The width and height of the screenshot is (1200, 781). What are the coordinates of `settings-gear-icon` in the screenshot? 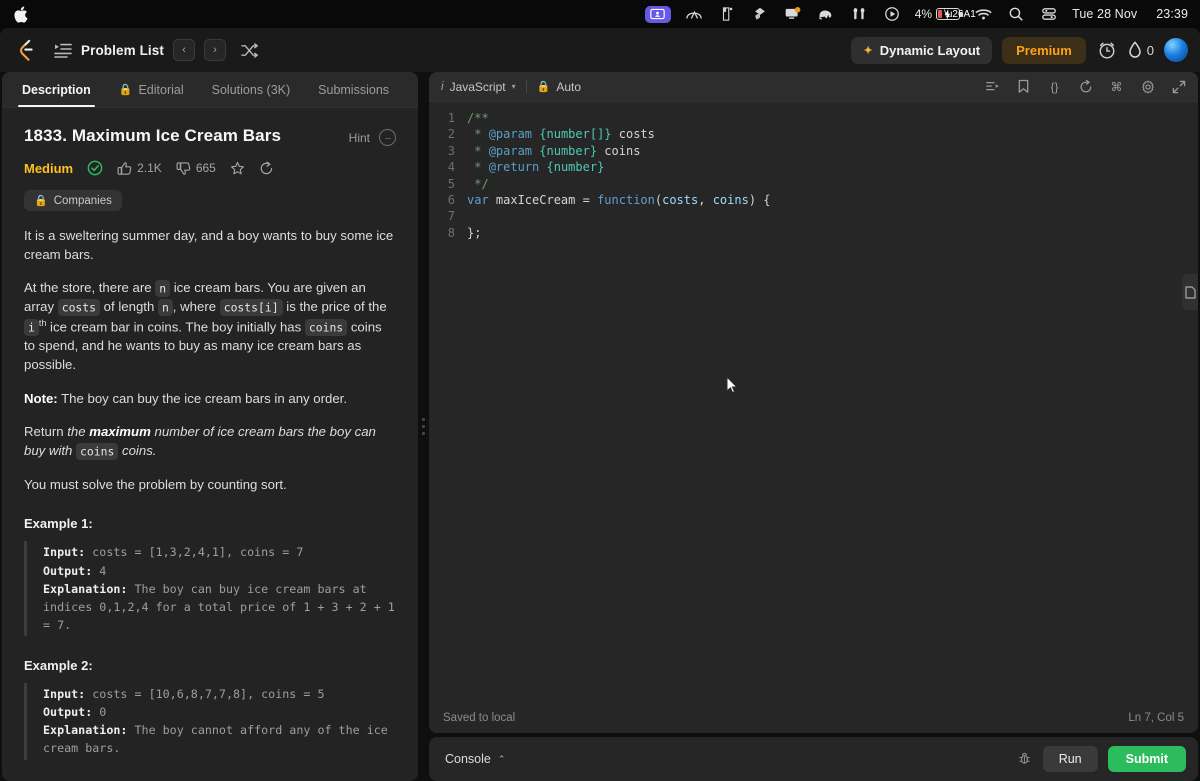 It's located at (1147, 86).